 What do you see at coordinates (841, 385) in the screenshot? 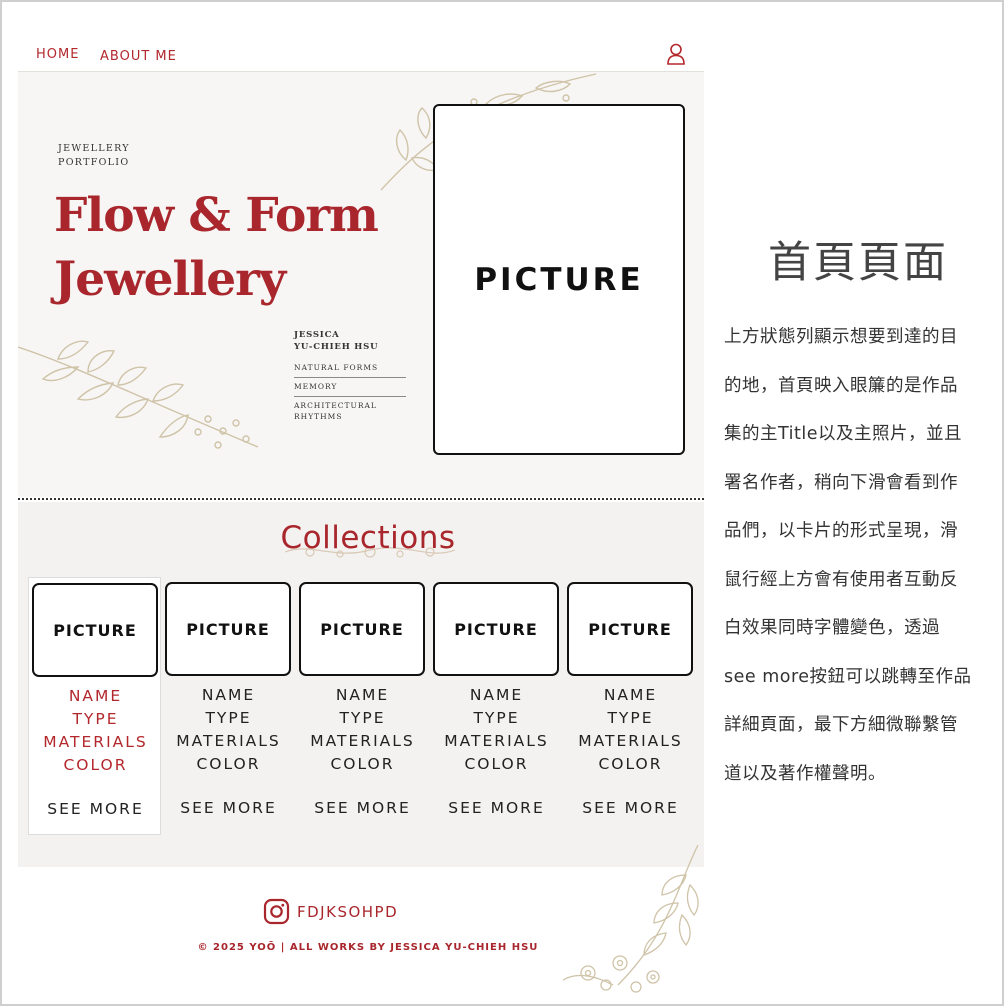
I see `description-line: 的地，首頁映入眼簾的是作品` at bounding box center [841, 385].